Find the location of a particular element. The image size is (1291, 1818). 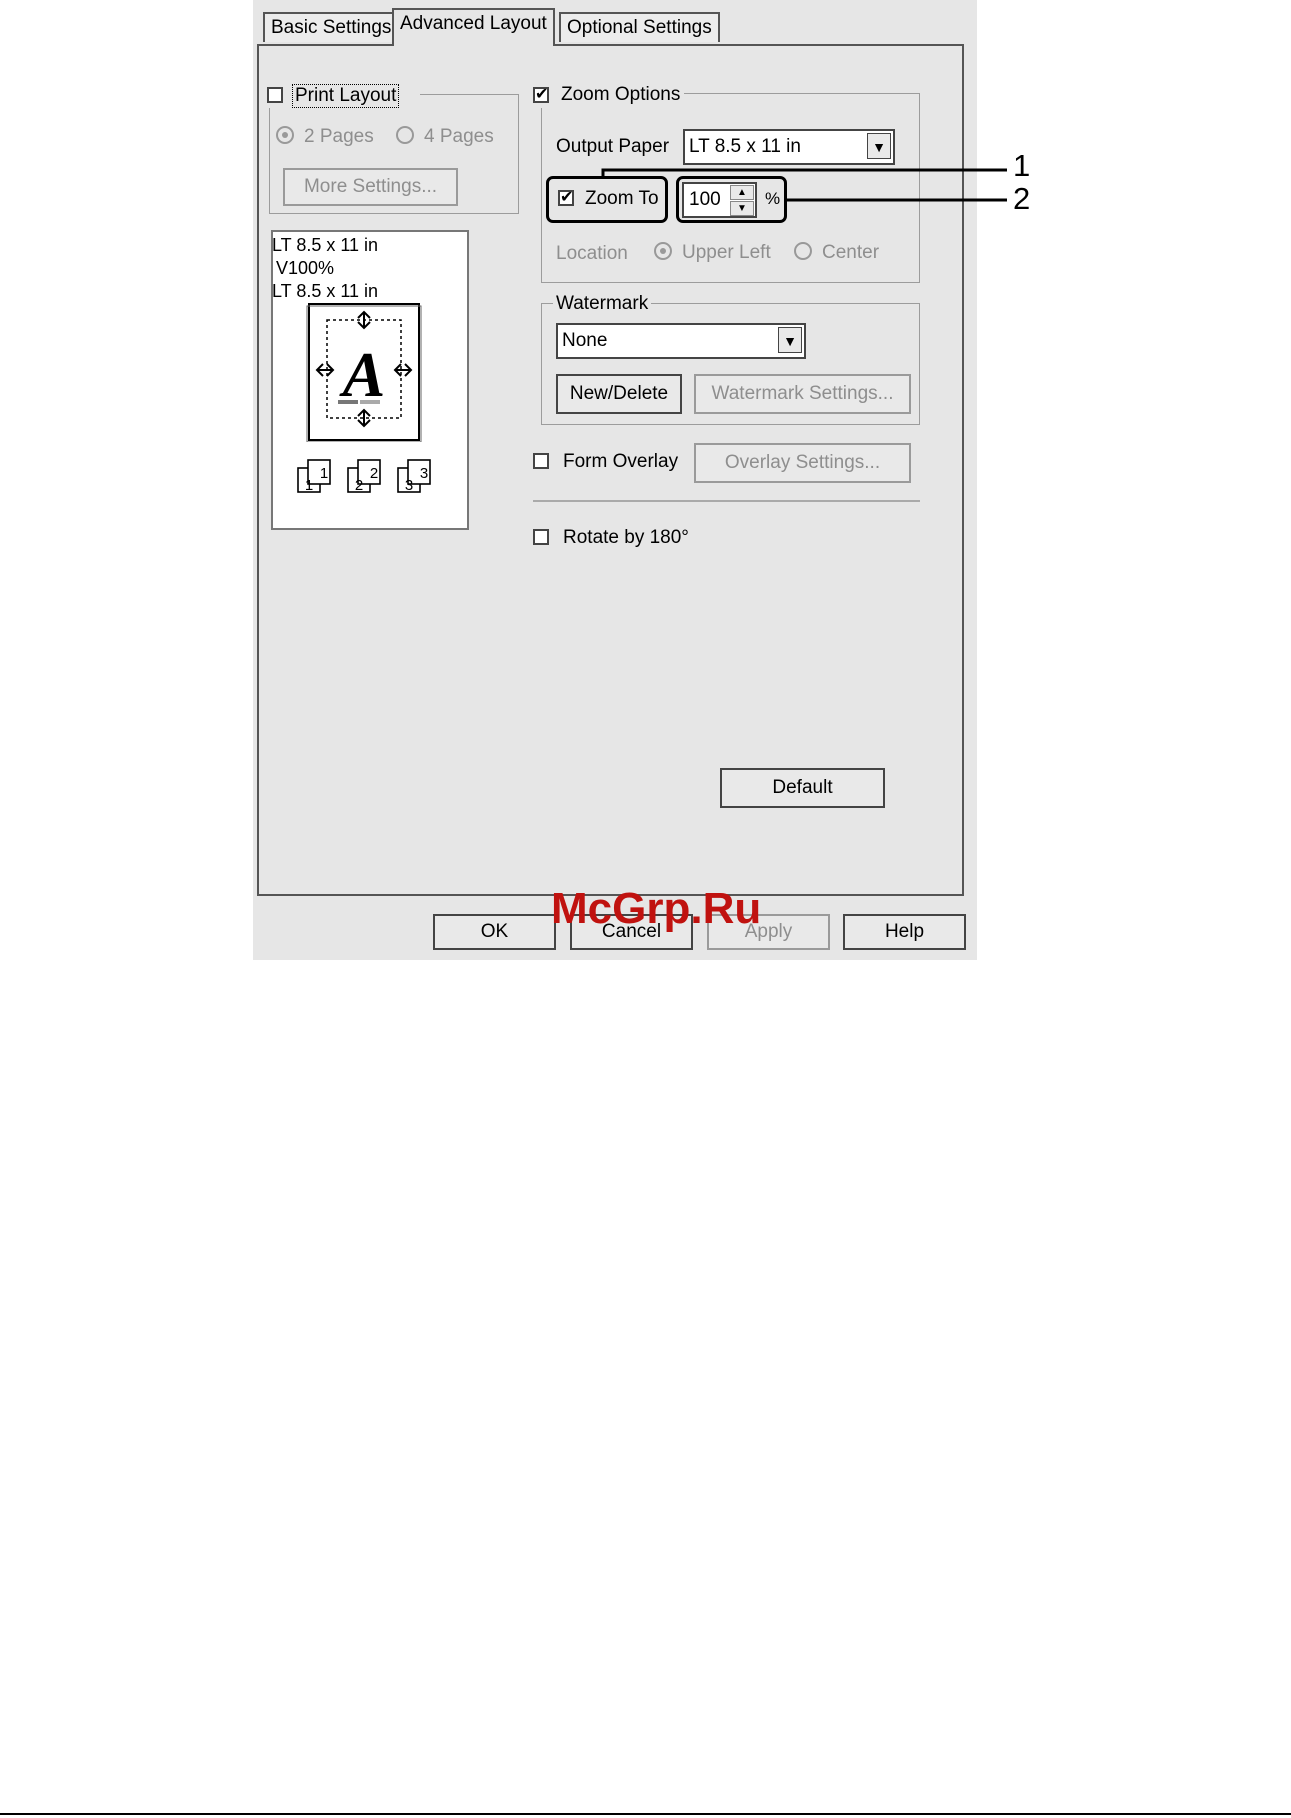

separator-line is located at coordinates (726, 501).